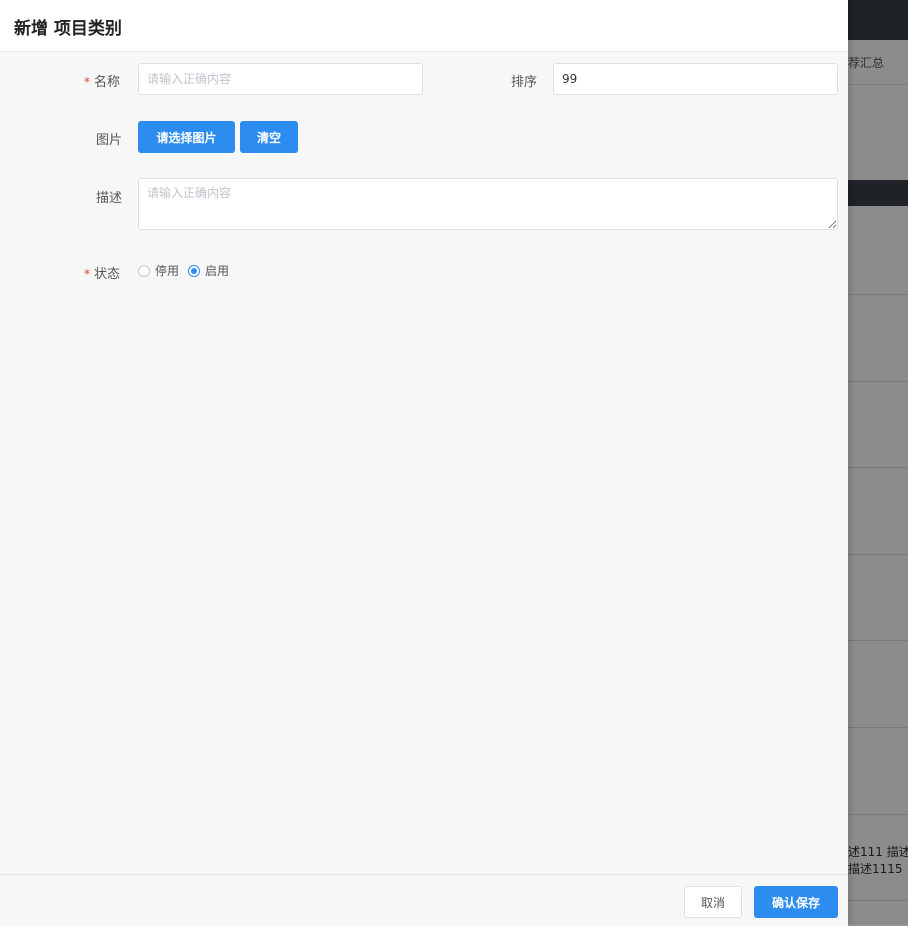 This screenshot has width=908, height=926. I want to click on radio-label: 启用, so click(217, 271).